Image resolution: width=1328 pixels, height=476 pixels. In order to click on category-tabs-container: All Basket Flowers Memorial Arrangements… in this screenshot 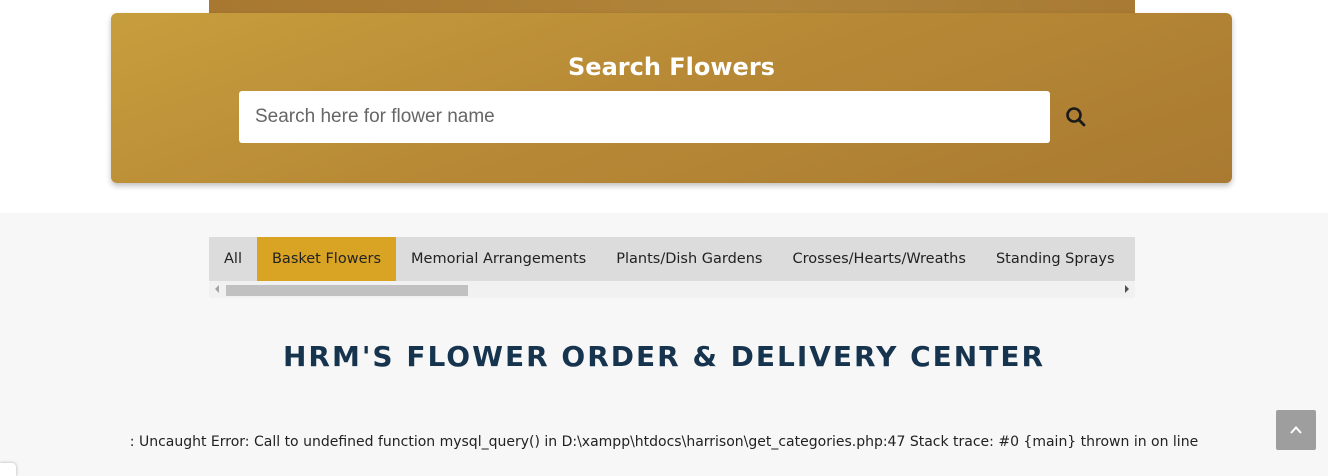, I will do `click(672, 267)`.